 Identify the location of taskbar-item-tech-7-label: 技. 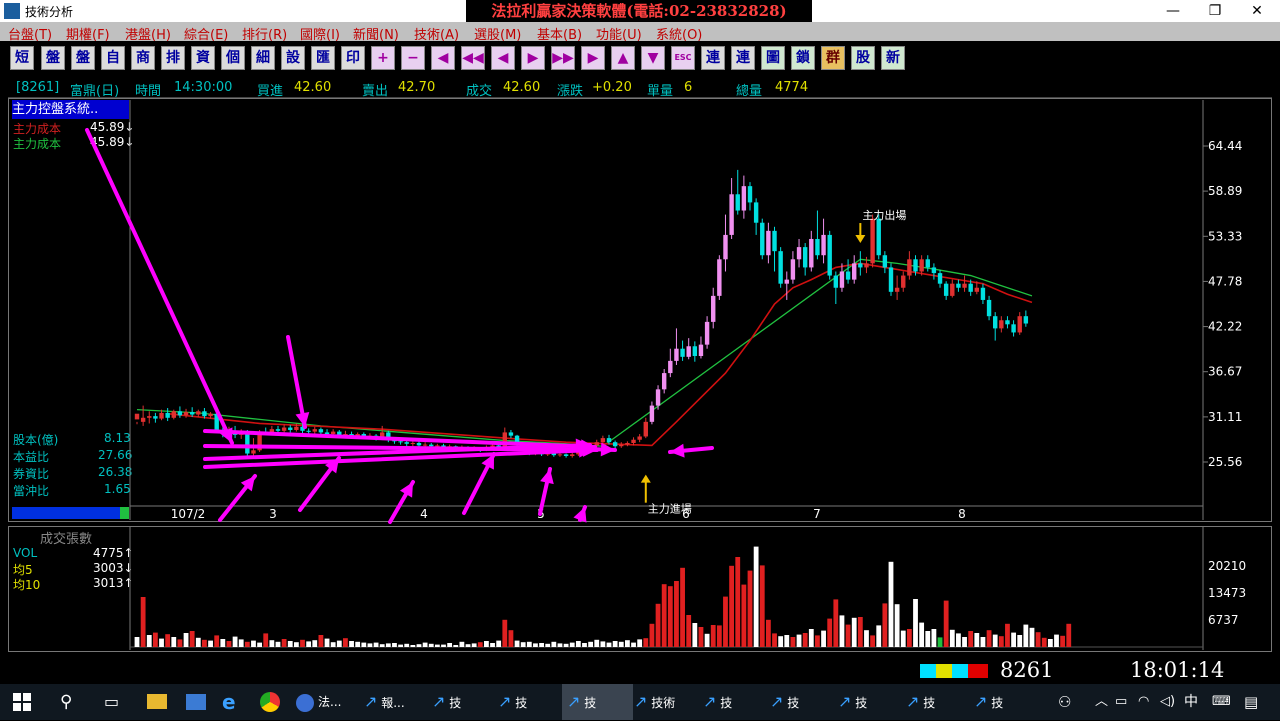
(861, 703).